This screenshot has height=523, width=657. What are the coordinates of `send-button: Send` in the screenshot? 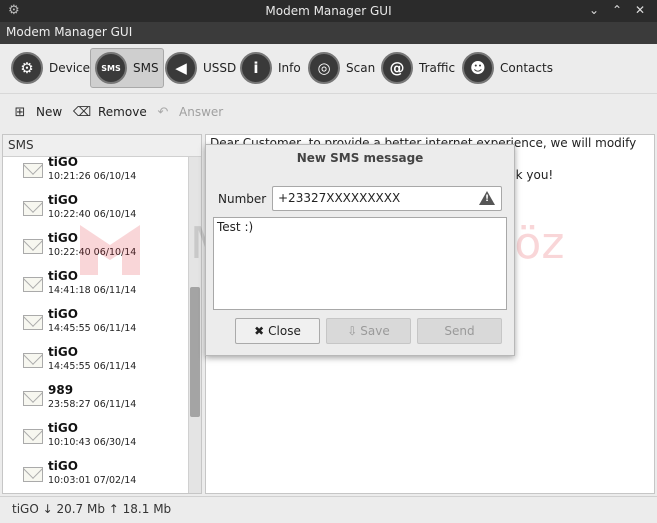 It's located at (459, 331).